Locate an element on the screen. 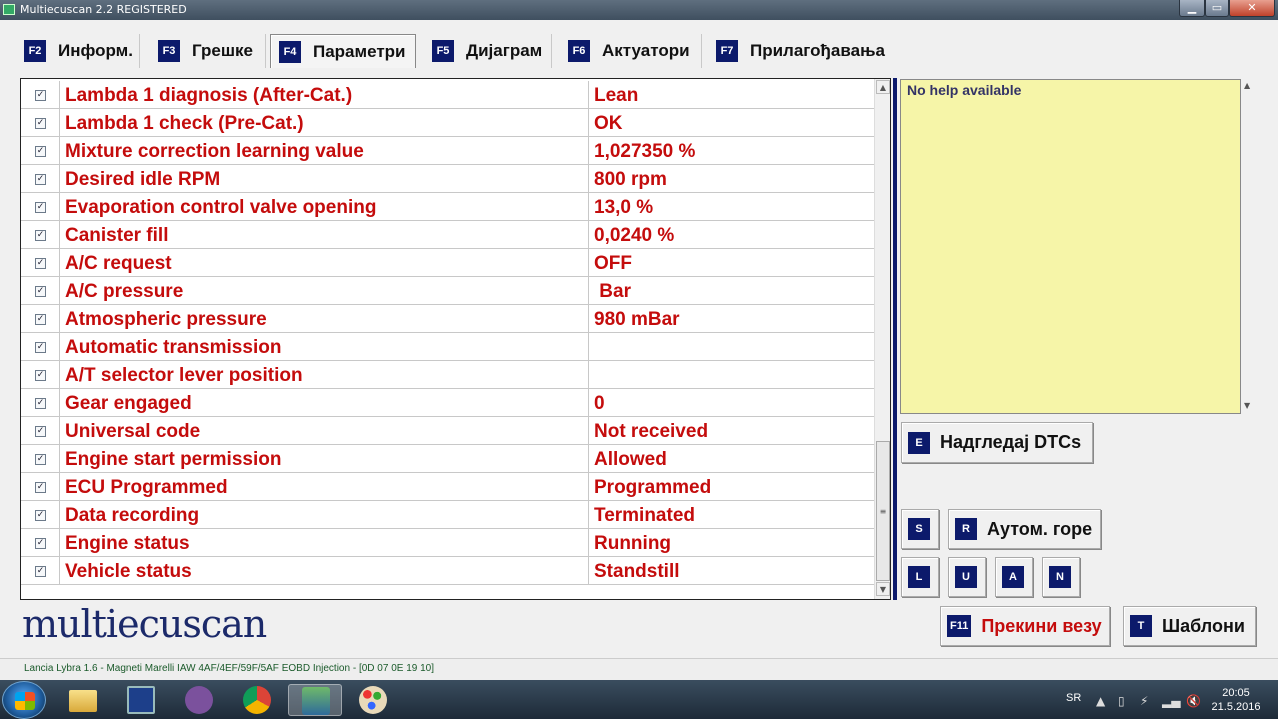 This screenshot has height=719, width=1278. battery-icon: ▯ is located at coordinates (1121, 701).